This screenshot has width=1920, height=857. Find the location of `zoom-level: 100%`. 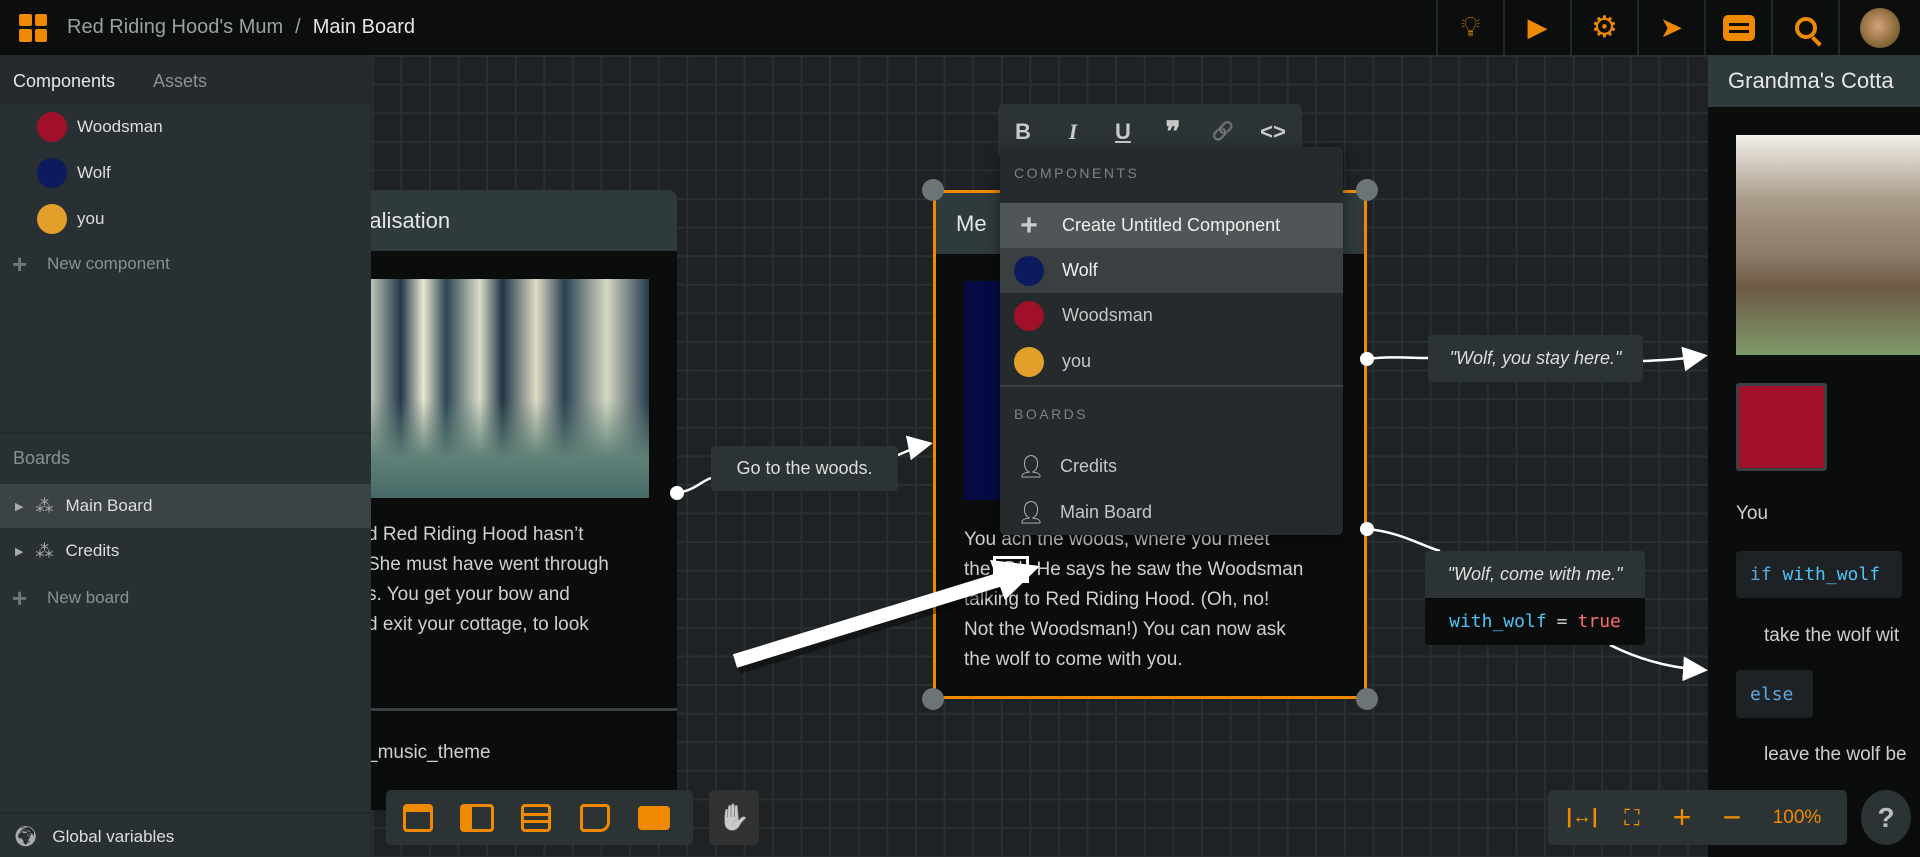

zoom-level: 100% is located at coordinates (1797, 817).